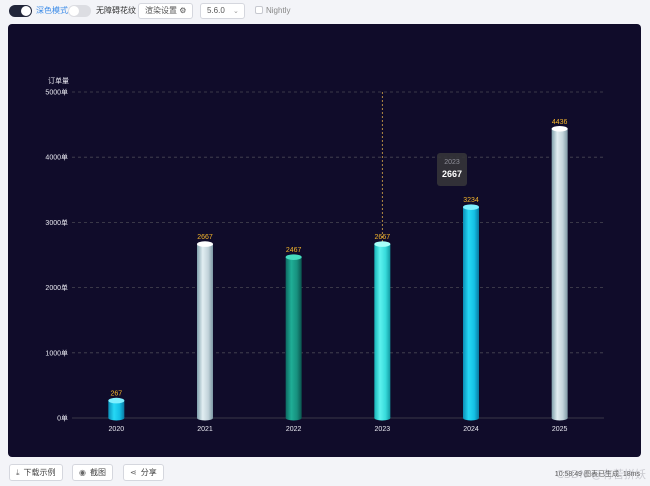  What do you see at coordinates (294, 429) in the screenshot?
I see `x-tick-label: 2022` at bounding box center [294, 429].